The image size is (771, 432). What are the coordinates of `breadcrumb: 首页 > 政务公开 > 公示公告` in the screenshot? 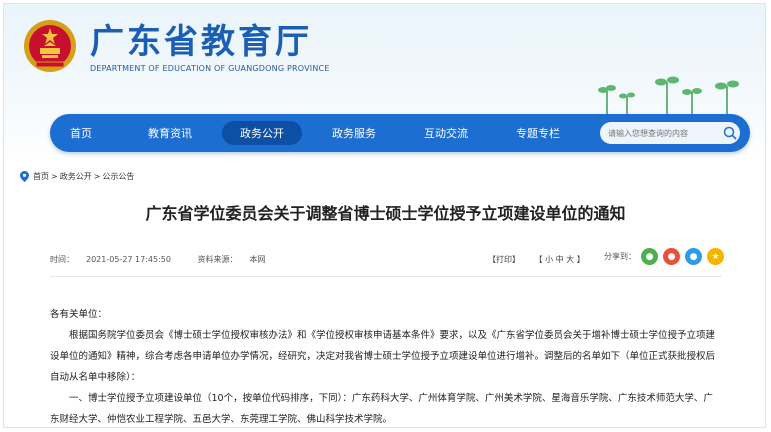 It's located at (78, 176).